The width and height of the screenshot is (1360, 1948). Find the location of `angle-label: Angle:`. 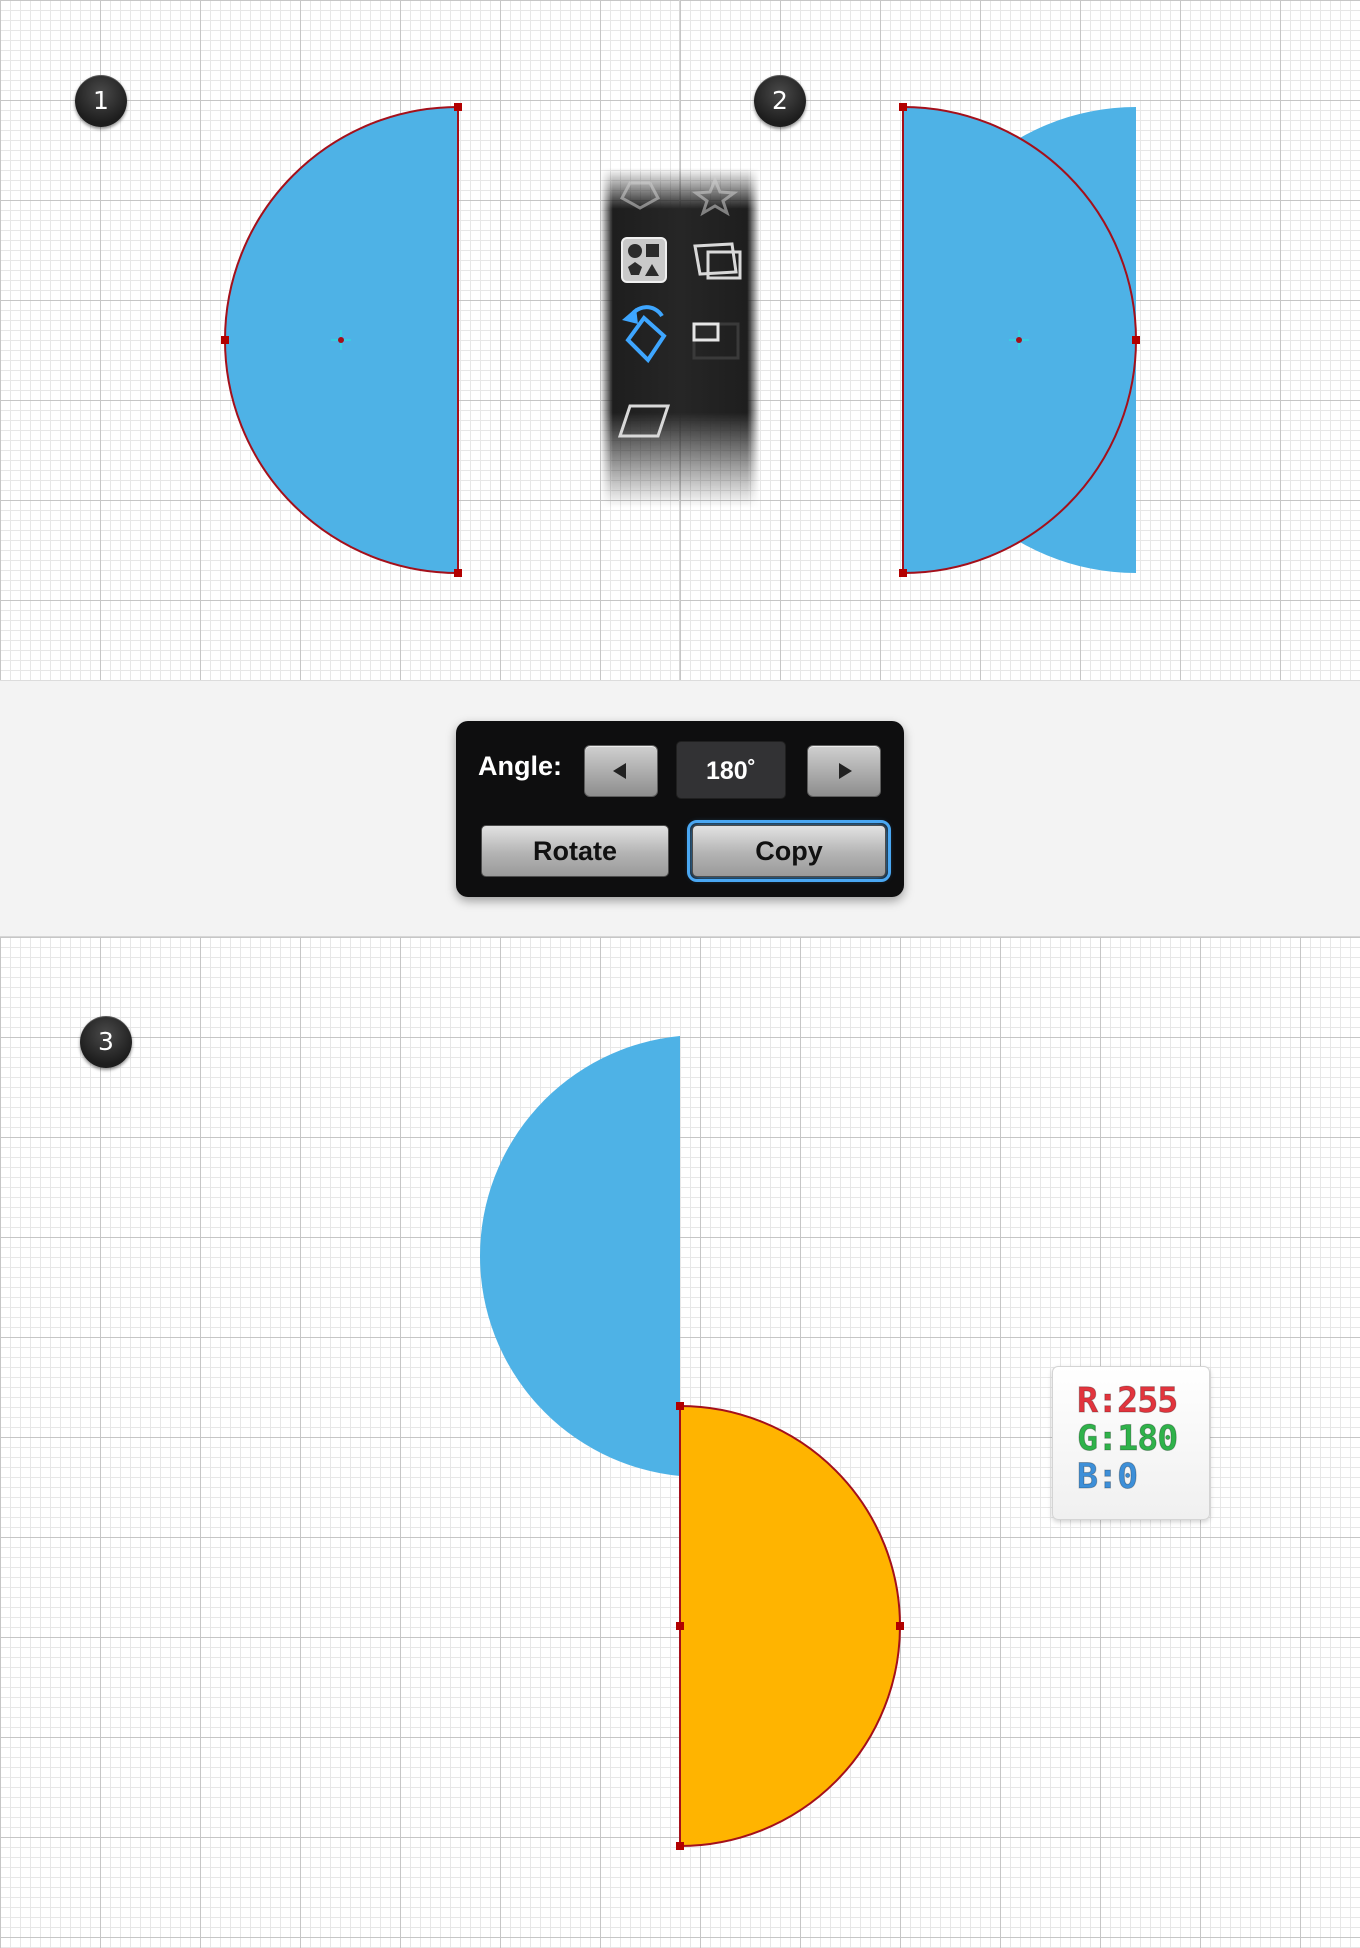

angle-label: Angle: is located at coordinates (520, 766).